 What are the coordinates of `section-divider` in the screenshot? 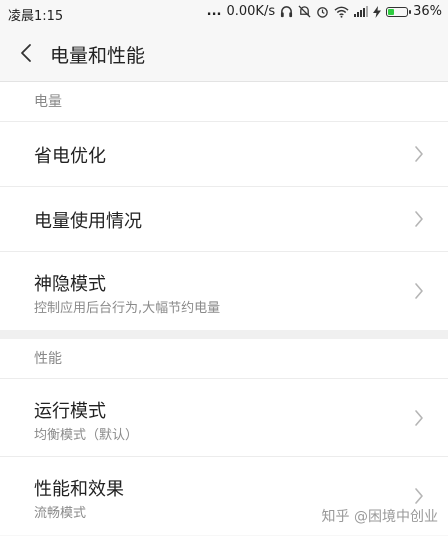 It's located at (224, 334).